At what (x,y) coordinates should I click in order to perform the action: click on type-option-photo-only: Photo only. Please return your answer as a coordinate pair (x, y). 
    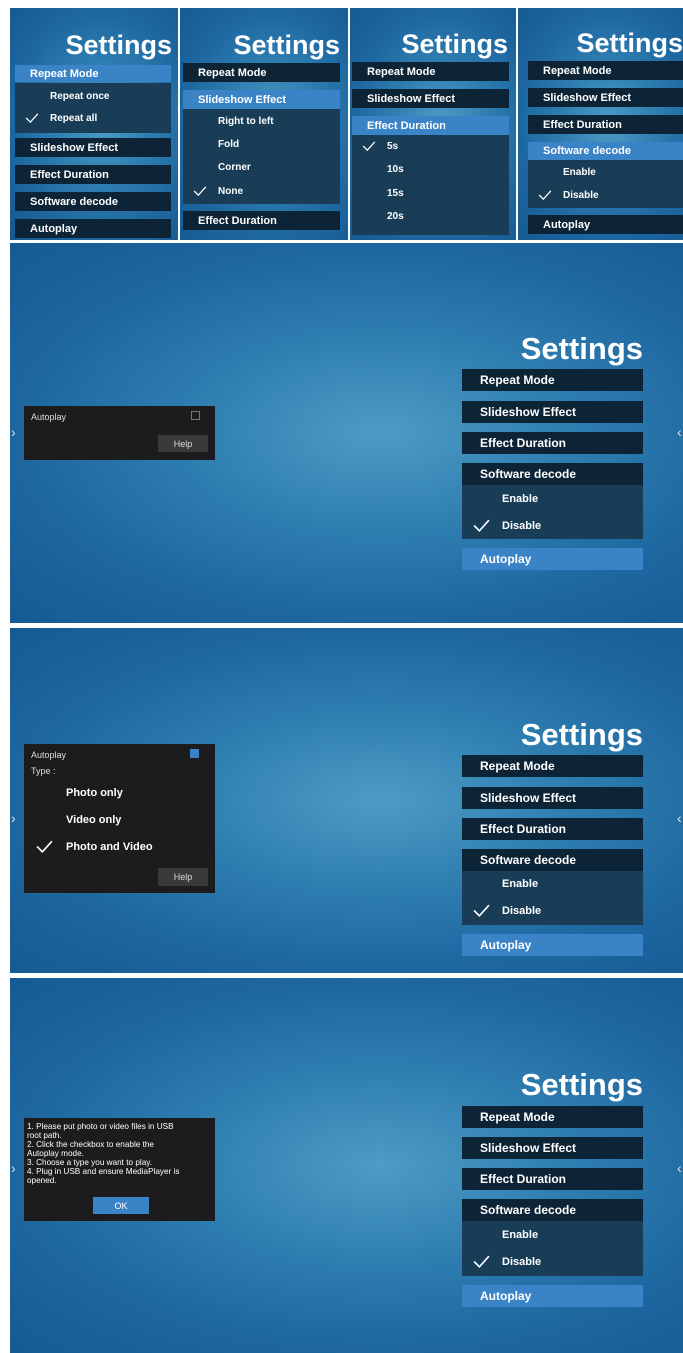
    Looking at the image, I should click on (119, 793).